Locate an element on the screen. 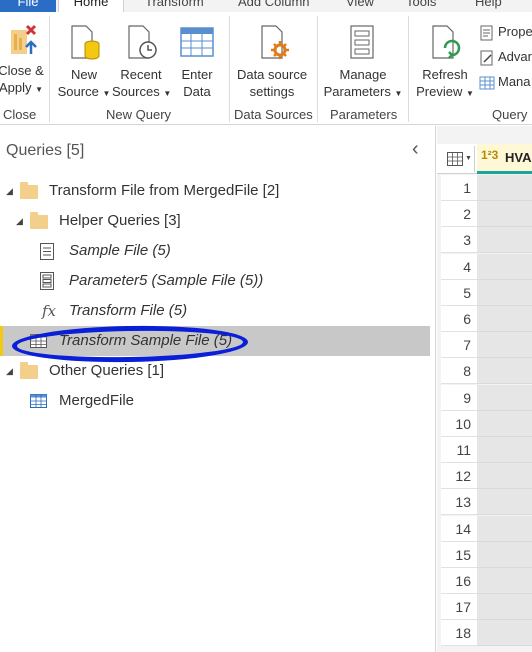 The height and width of the screenshot is (652, 532). number-type-icon: 1²3 is located at coordinates (489, 155).